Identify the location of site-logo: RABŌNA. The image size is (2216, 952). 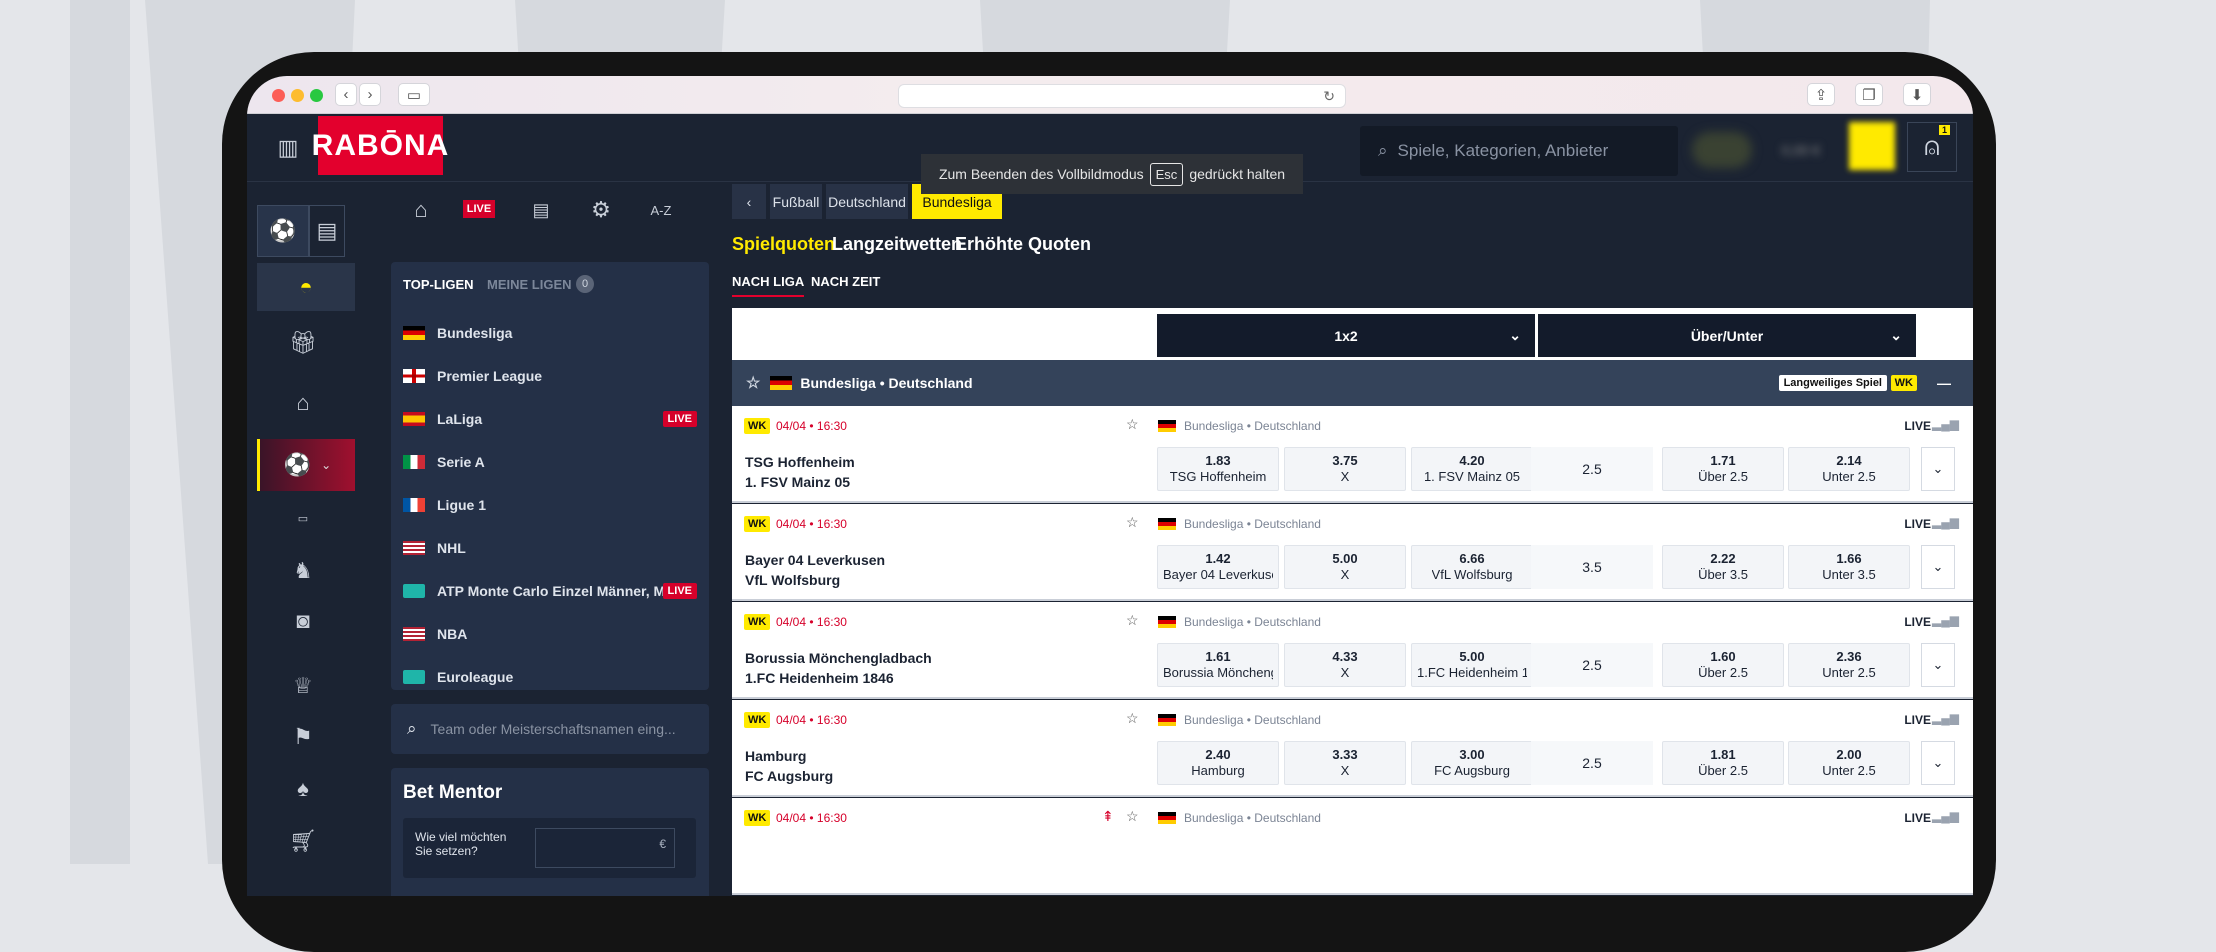
(380, 145).